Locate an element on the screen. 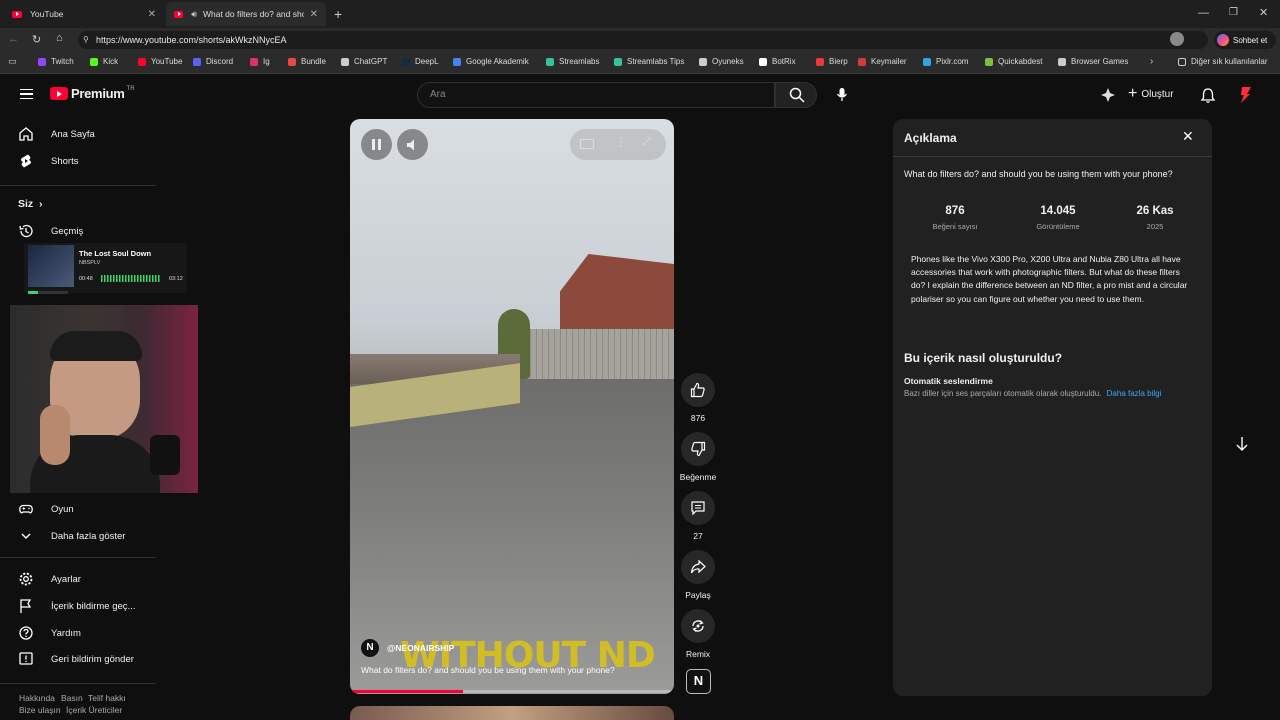 Image resolution: width=1280 pixels, height=720 pixels. sidebar-item-label: Yardım is located at coordinates (66, 633).